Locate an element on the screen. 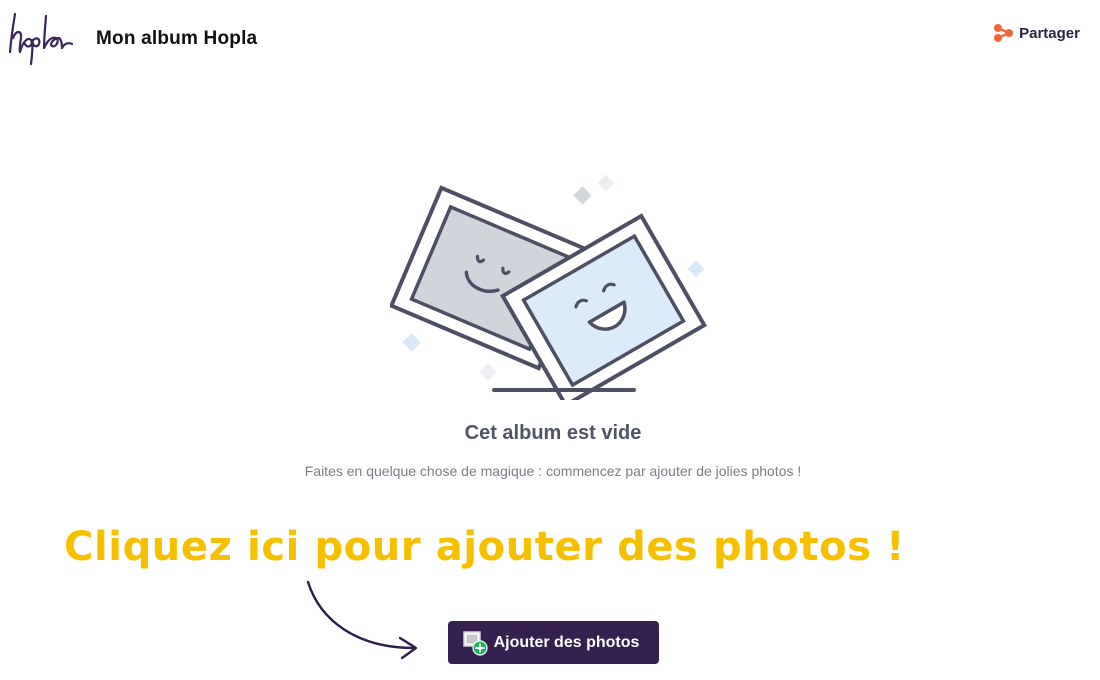  curved-arrow-icon is located at coordinates (362, 620).